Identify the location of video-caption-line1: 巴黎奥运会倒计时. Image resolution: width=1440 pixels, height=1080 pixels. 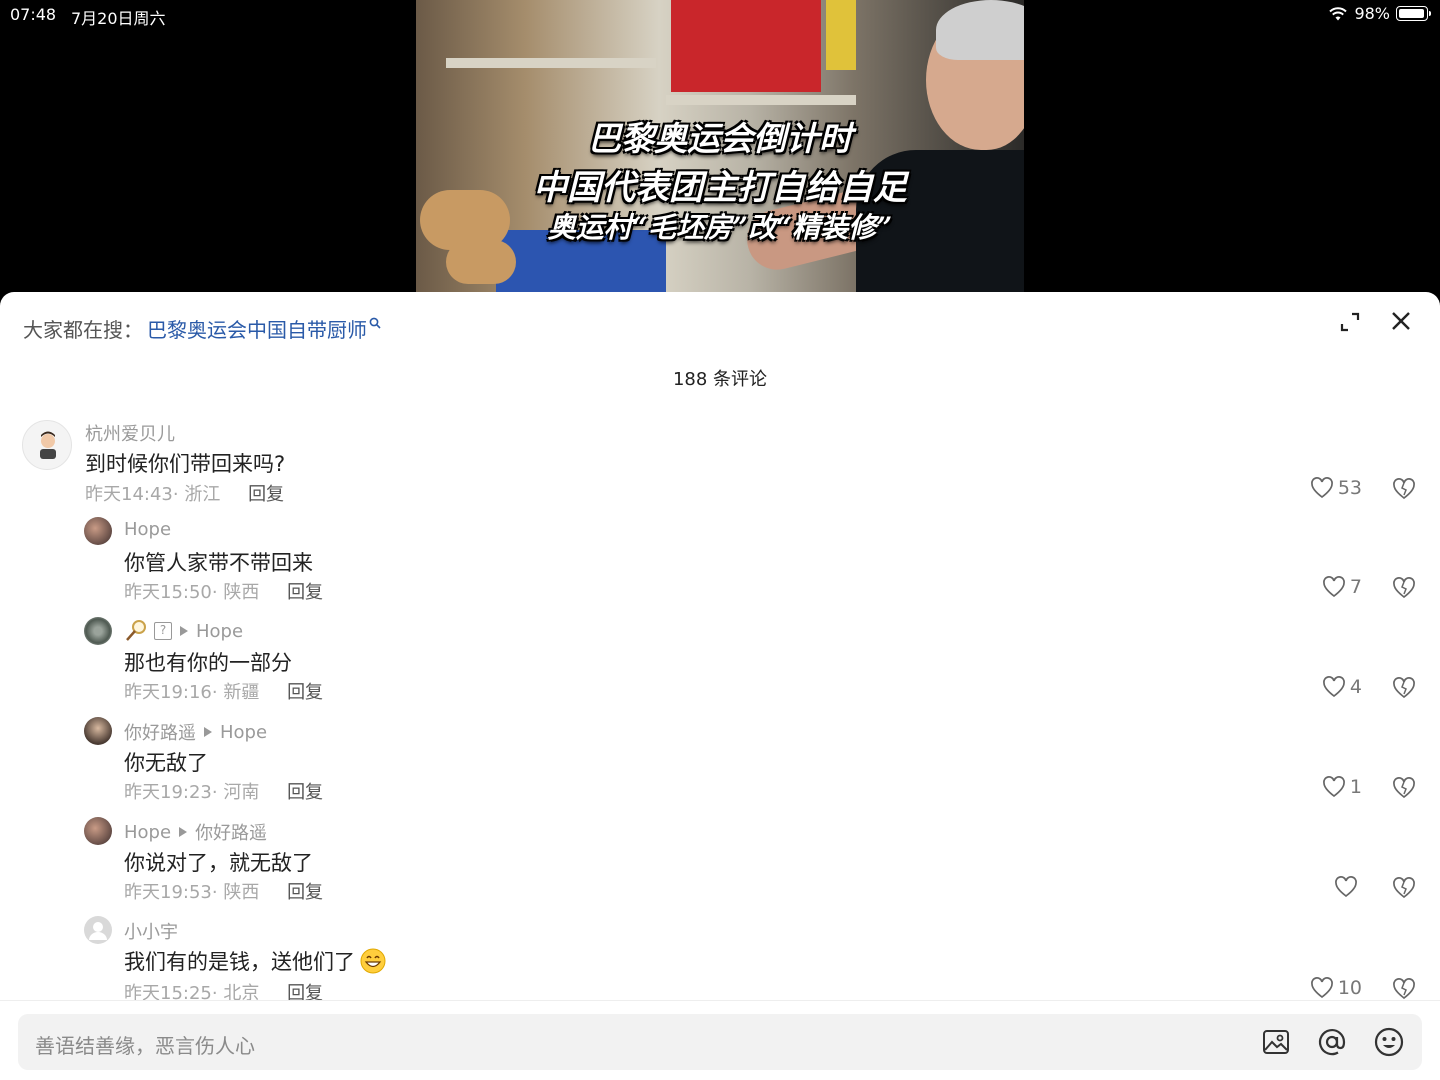
(720, 138).